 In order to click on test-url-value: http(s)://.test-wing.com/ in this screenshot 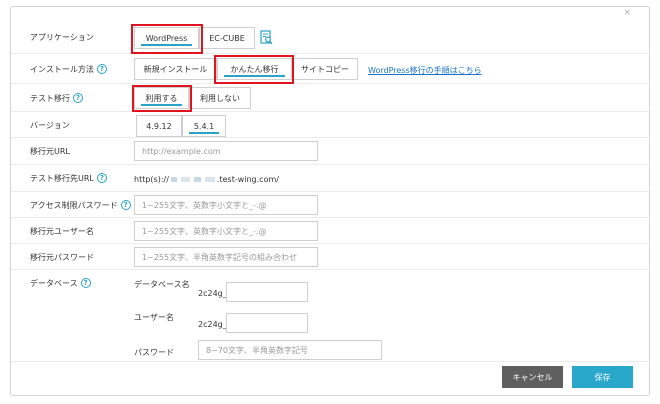, I will do `click(206, 179)`.